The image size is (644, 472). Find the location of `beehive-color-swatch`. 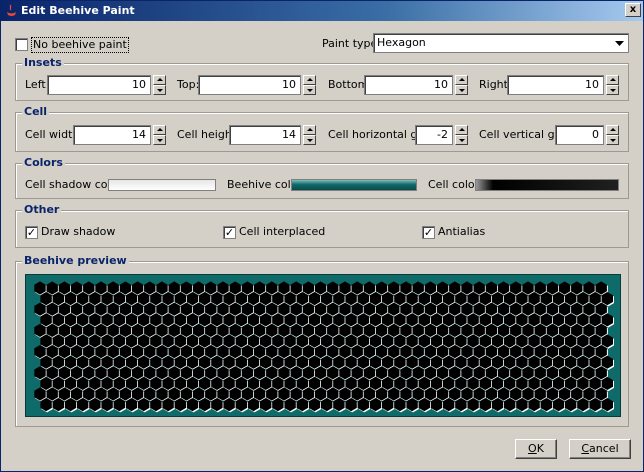

beehive-color-swatch is located at coordinates (354, 185).